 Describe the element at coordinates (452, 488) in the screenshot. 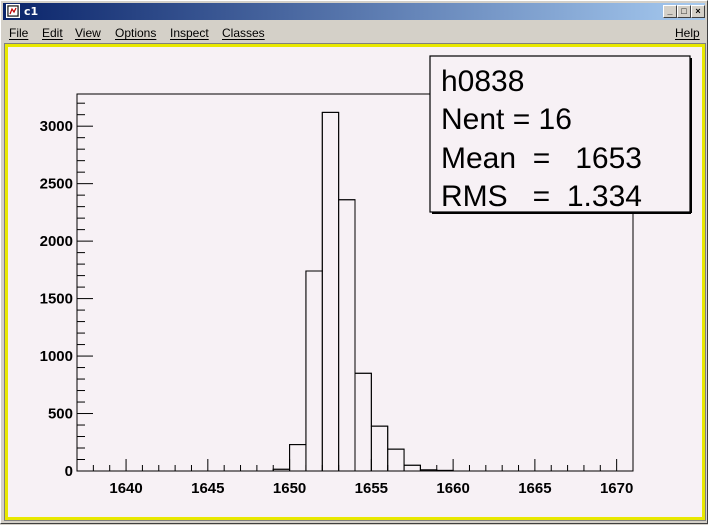

I see `x-tick-label: 1660` at that location.